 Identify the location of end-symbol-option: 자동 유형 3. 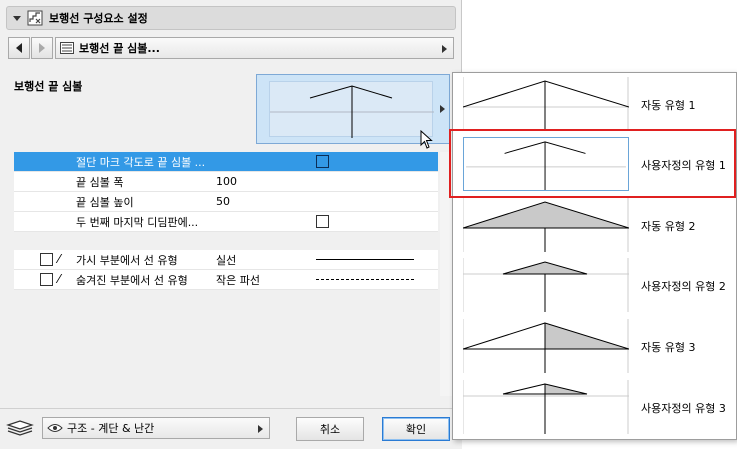
(594, 345).